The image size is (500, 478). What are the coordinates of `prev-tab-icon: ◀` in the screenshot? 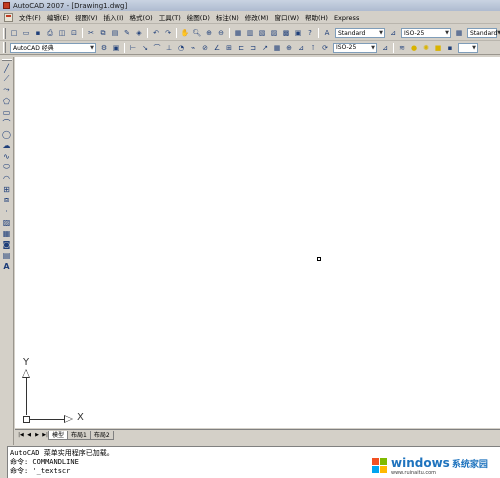 It's located at (29, 435).